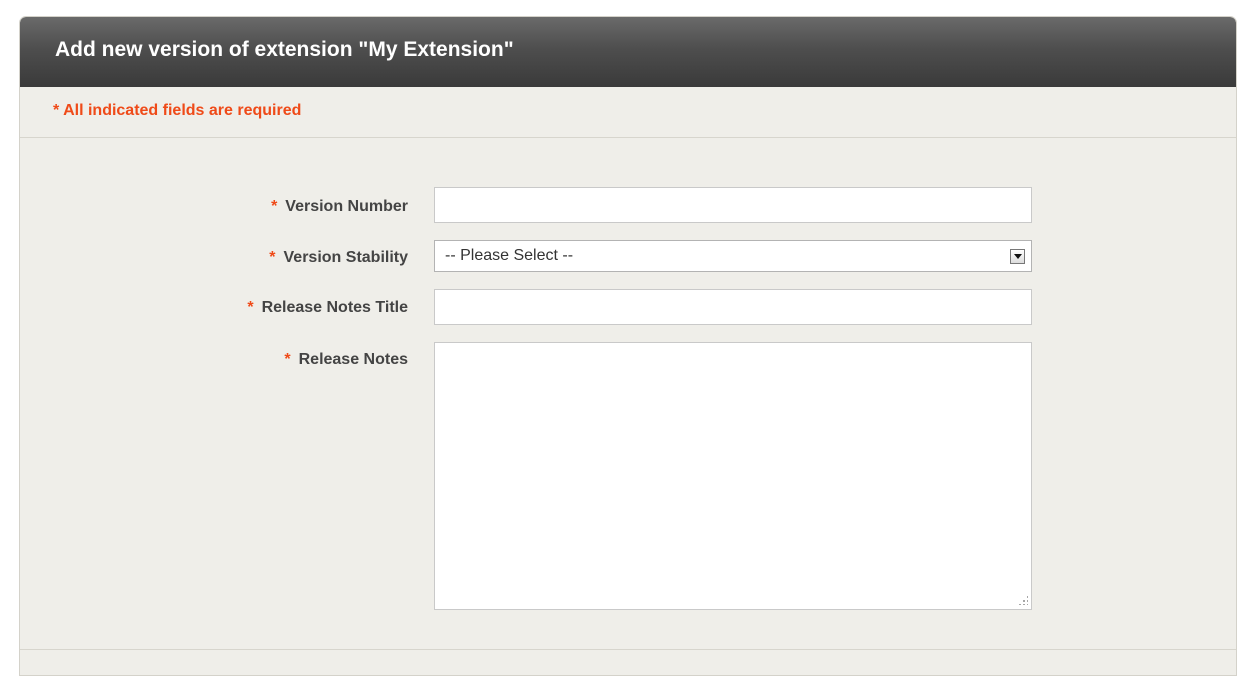 This screenshot has height=676, width=1247. I want to click on release-notes-label: * Release Notes, so click(346, 360).